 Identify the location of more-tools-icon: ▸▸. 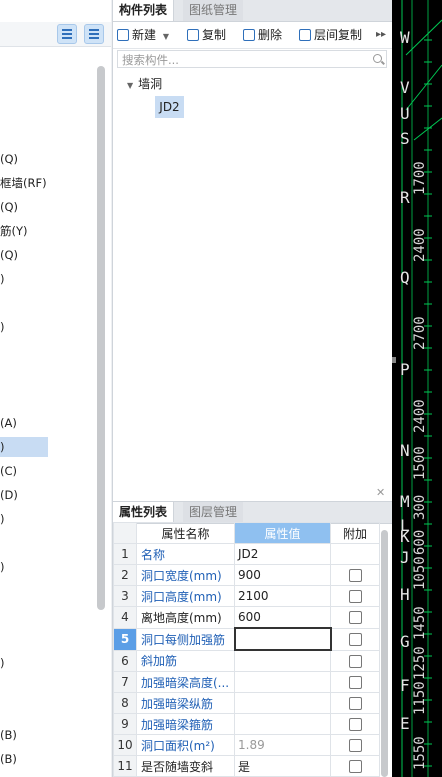
(381, 35).